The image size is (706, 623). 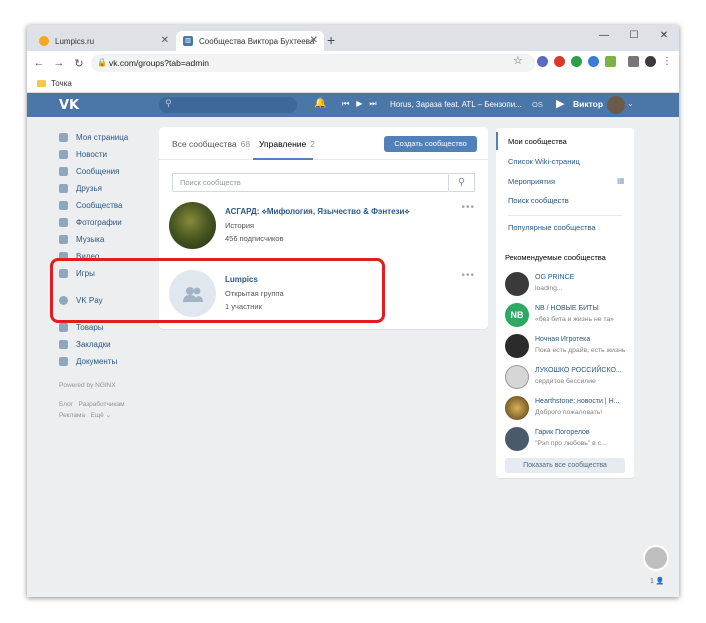 I want to click on powered-by: Powered by NGINX, so click(x=109, y=385).